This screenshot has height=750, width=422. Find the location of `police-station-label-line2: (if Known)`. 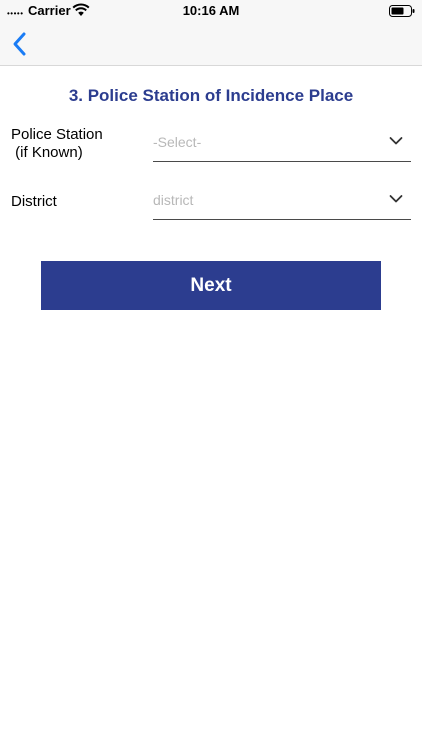

police-station-label-line2: (if Known) is located at coordinates (47, 152).